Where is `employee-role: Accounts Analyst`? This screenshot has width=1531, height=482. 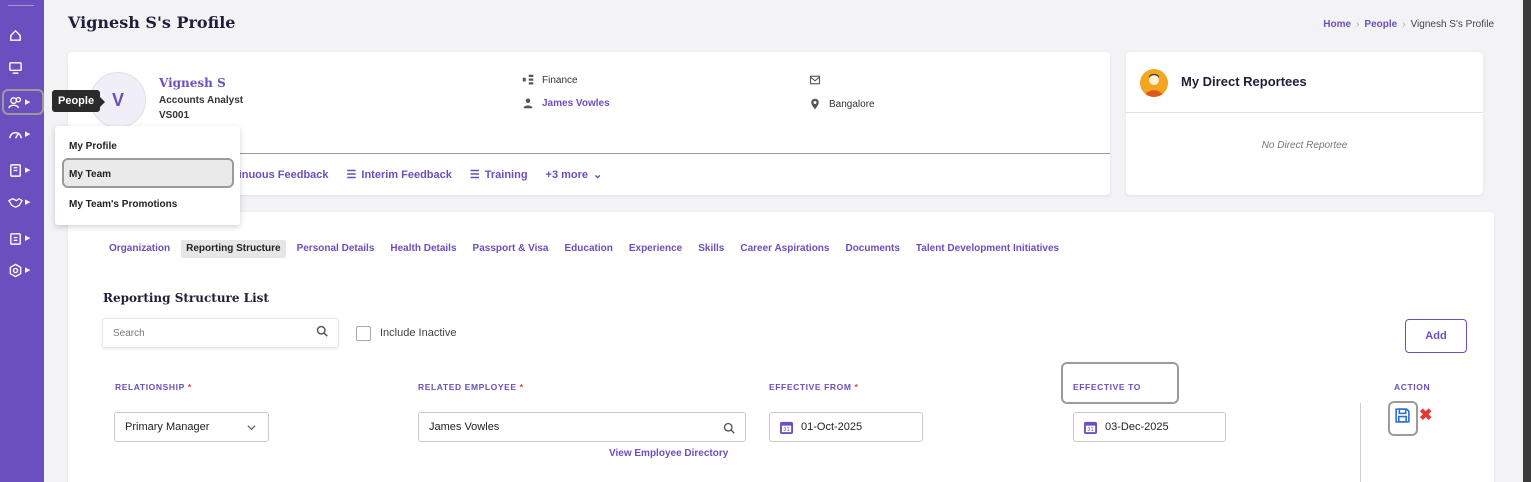
employee-role: Accounts Analyst is located at coordinates (201, 100).